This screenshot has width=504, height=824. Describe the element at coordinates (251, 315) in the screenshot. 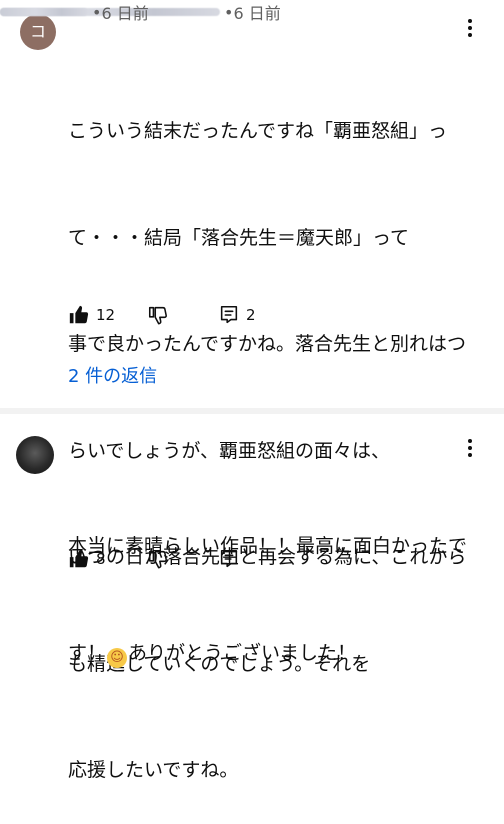

I see `reply-count: 2` at that location.